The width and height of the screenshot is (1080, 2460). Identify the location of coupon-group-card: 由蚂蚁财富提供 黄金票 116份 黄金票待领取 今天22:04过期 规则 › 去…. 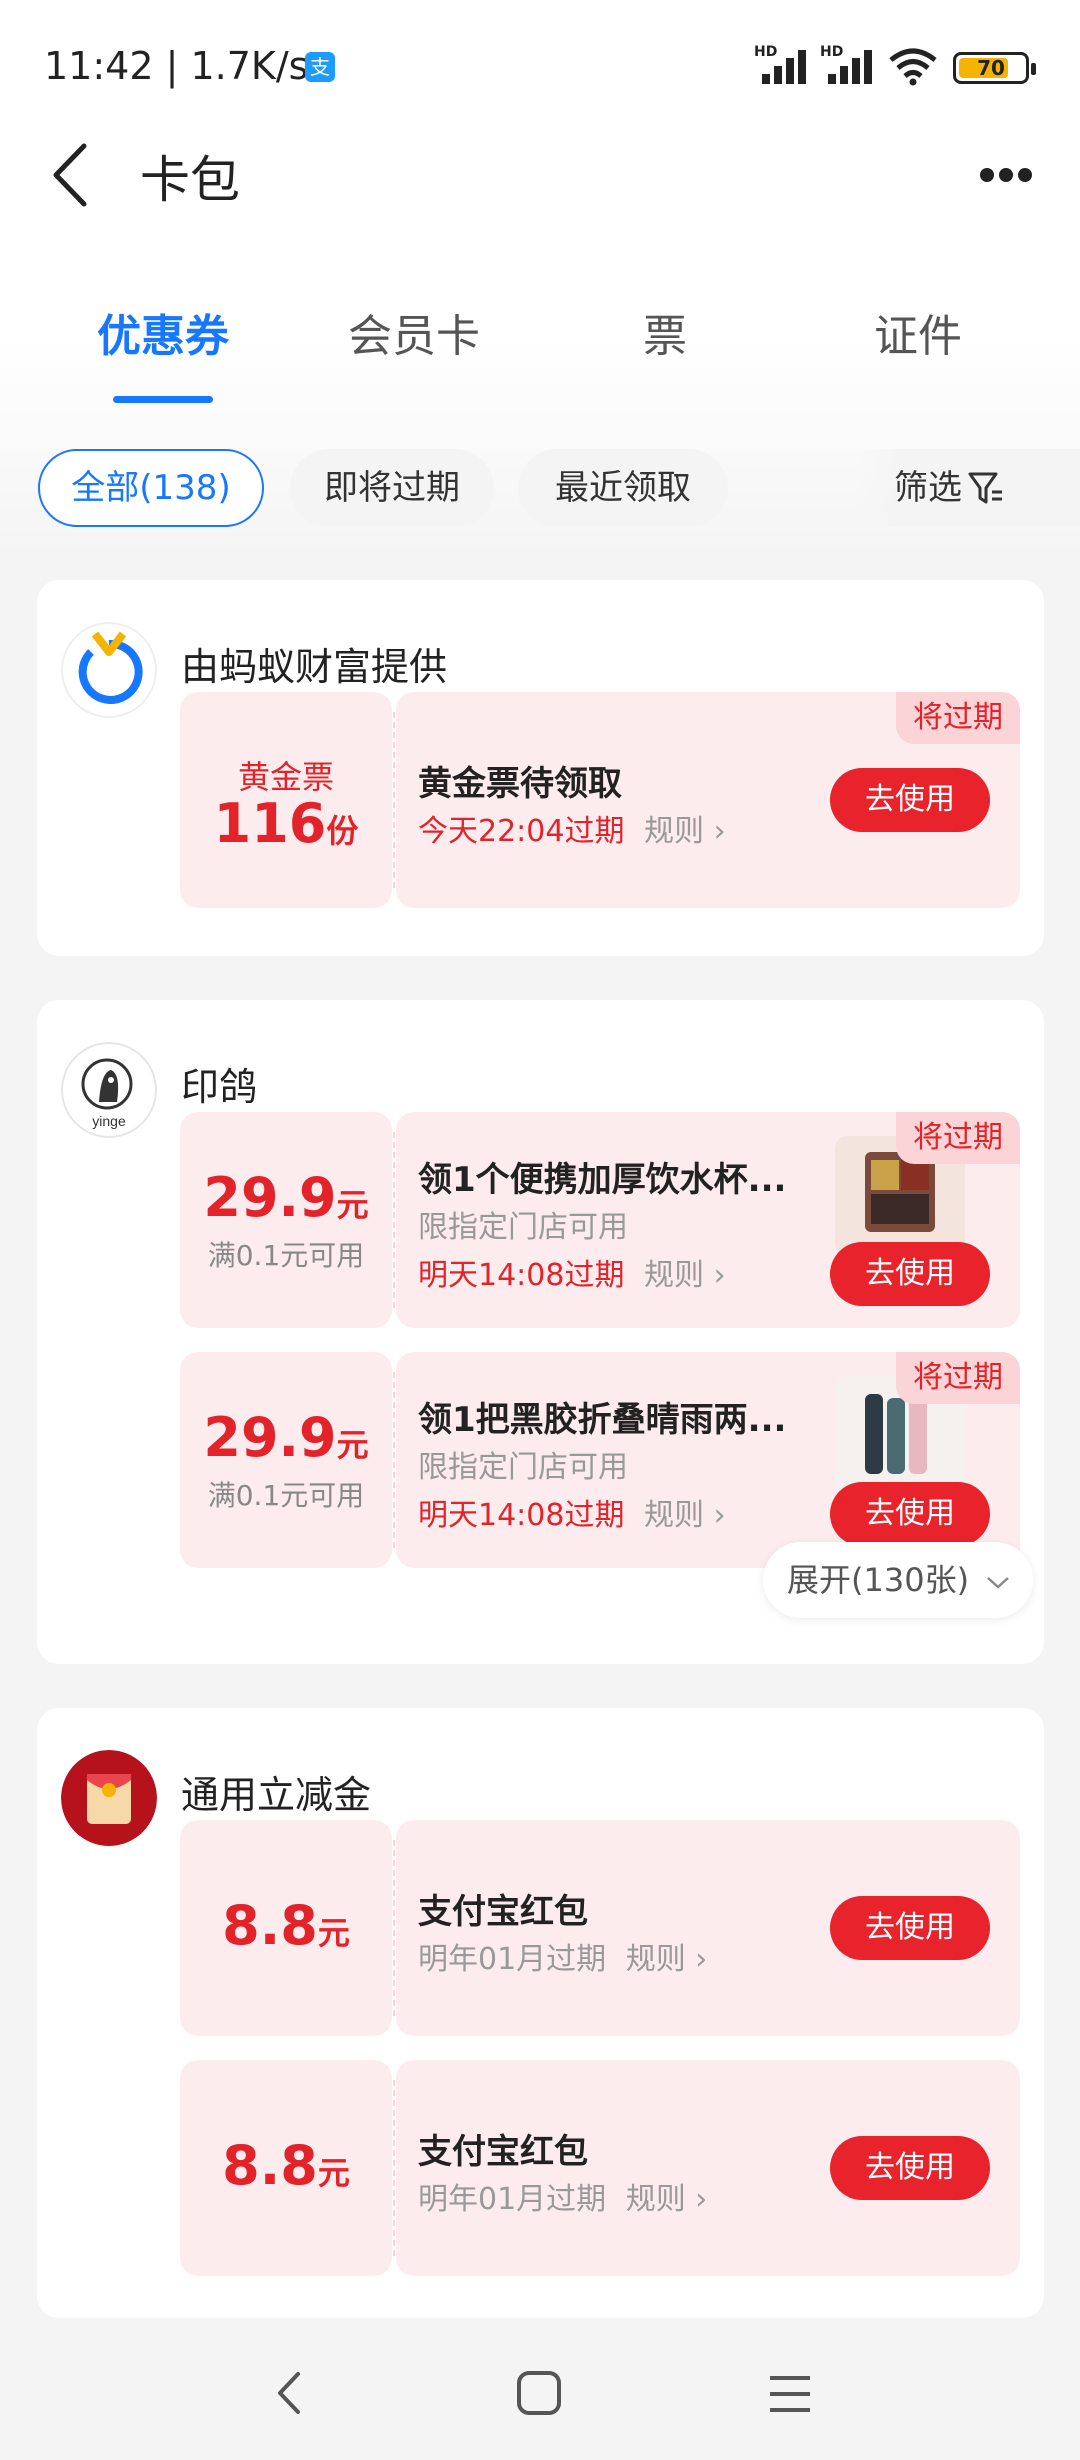
(540, 768).